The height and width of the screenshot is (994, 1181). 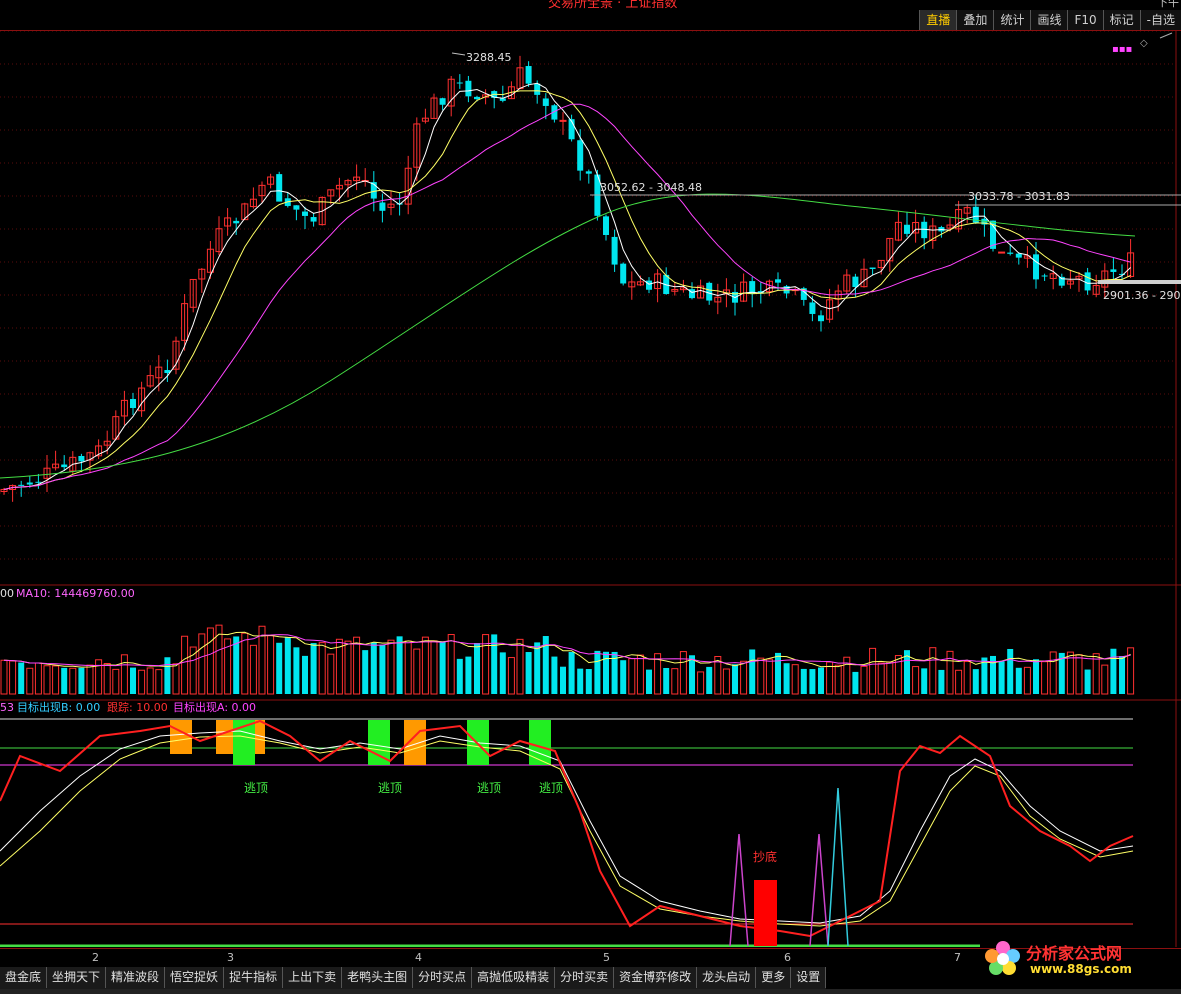 I want to click on tab-zijinboyi: 资金博弈修改, so click(x=656, y=977).